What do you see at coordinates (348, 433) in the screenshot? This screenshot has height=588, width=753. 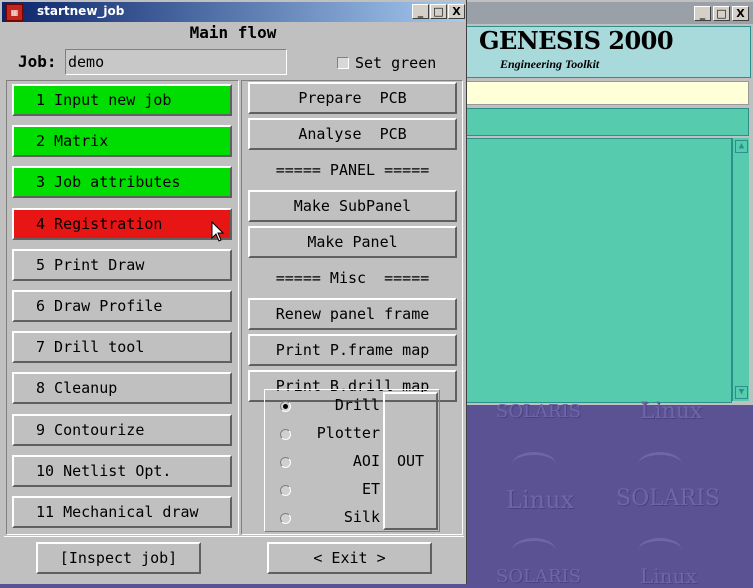 I see `output-option-label: Plotter` at bounding box center [348, 433].